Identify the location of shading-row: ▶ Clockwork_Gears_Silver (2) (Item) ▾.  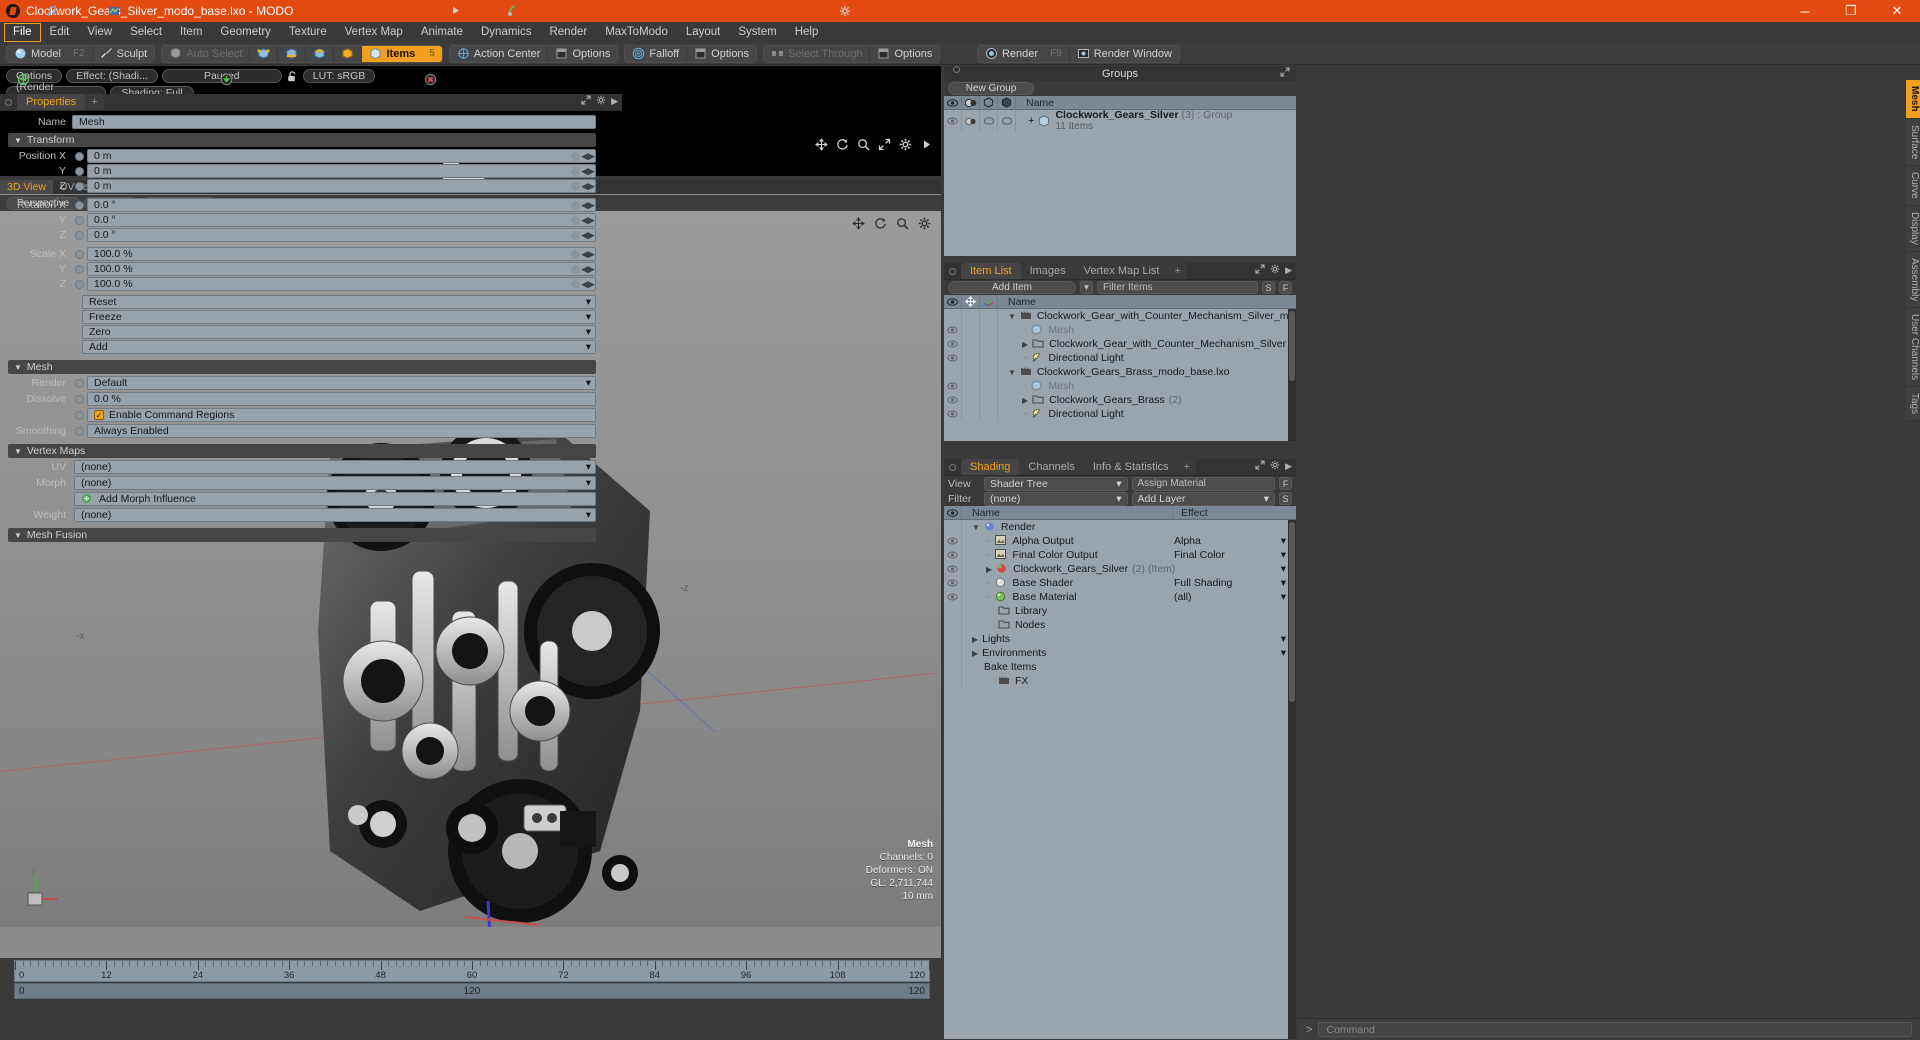
(1120, 569).